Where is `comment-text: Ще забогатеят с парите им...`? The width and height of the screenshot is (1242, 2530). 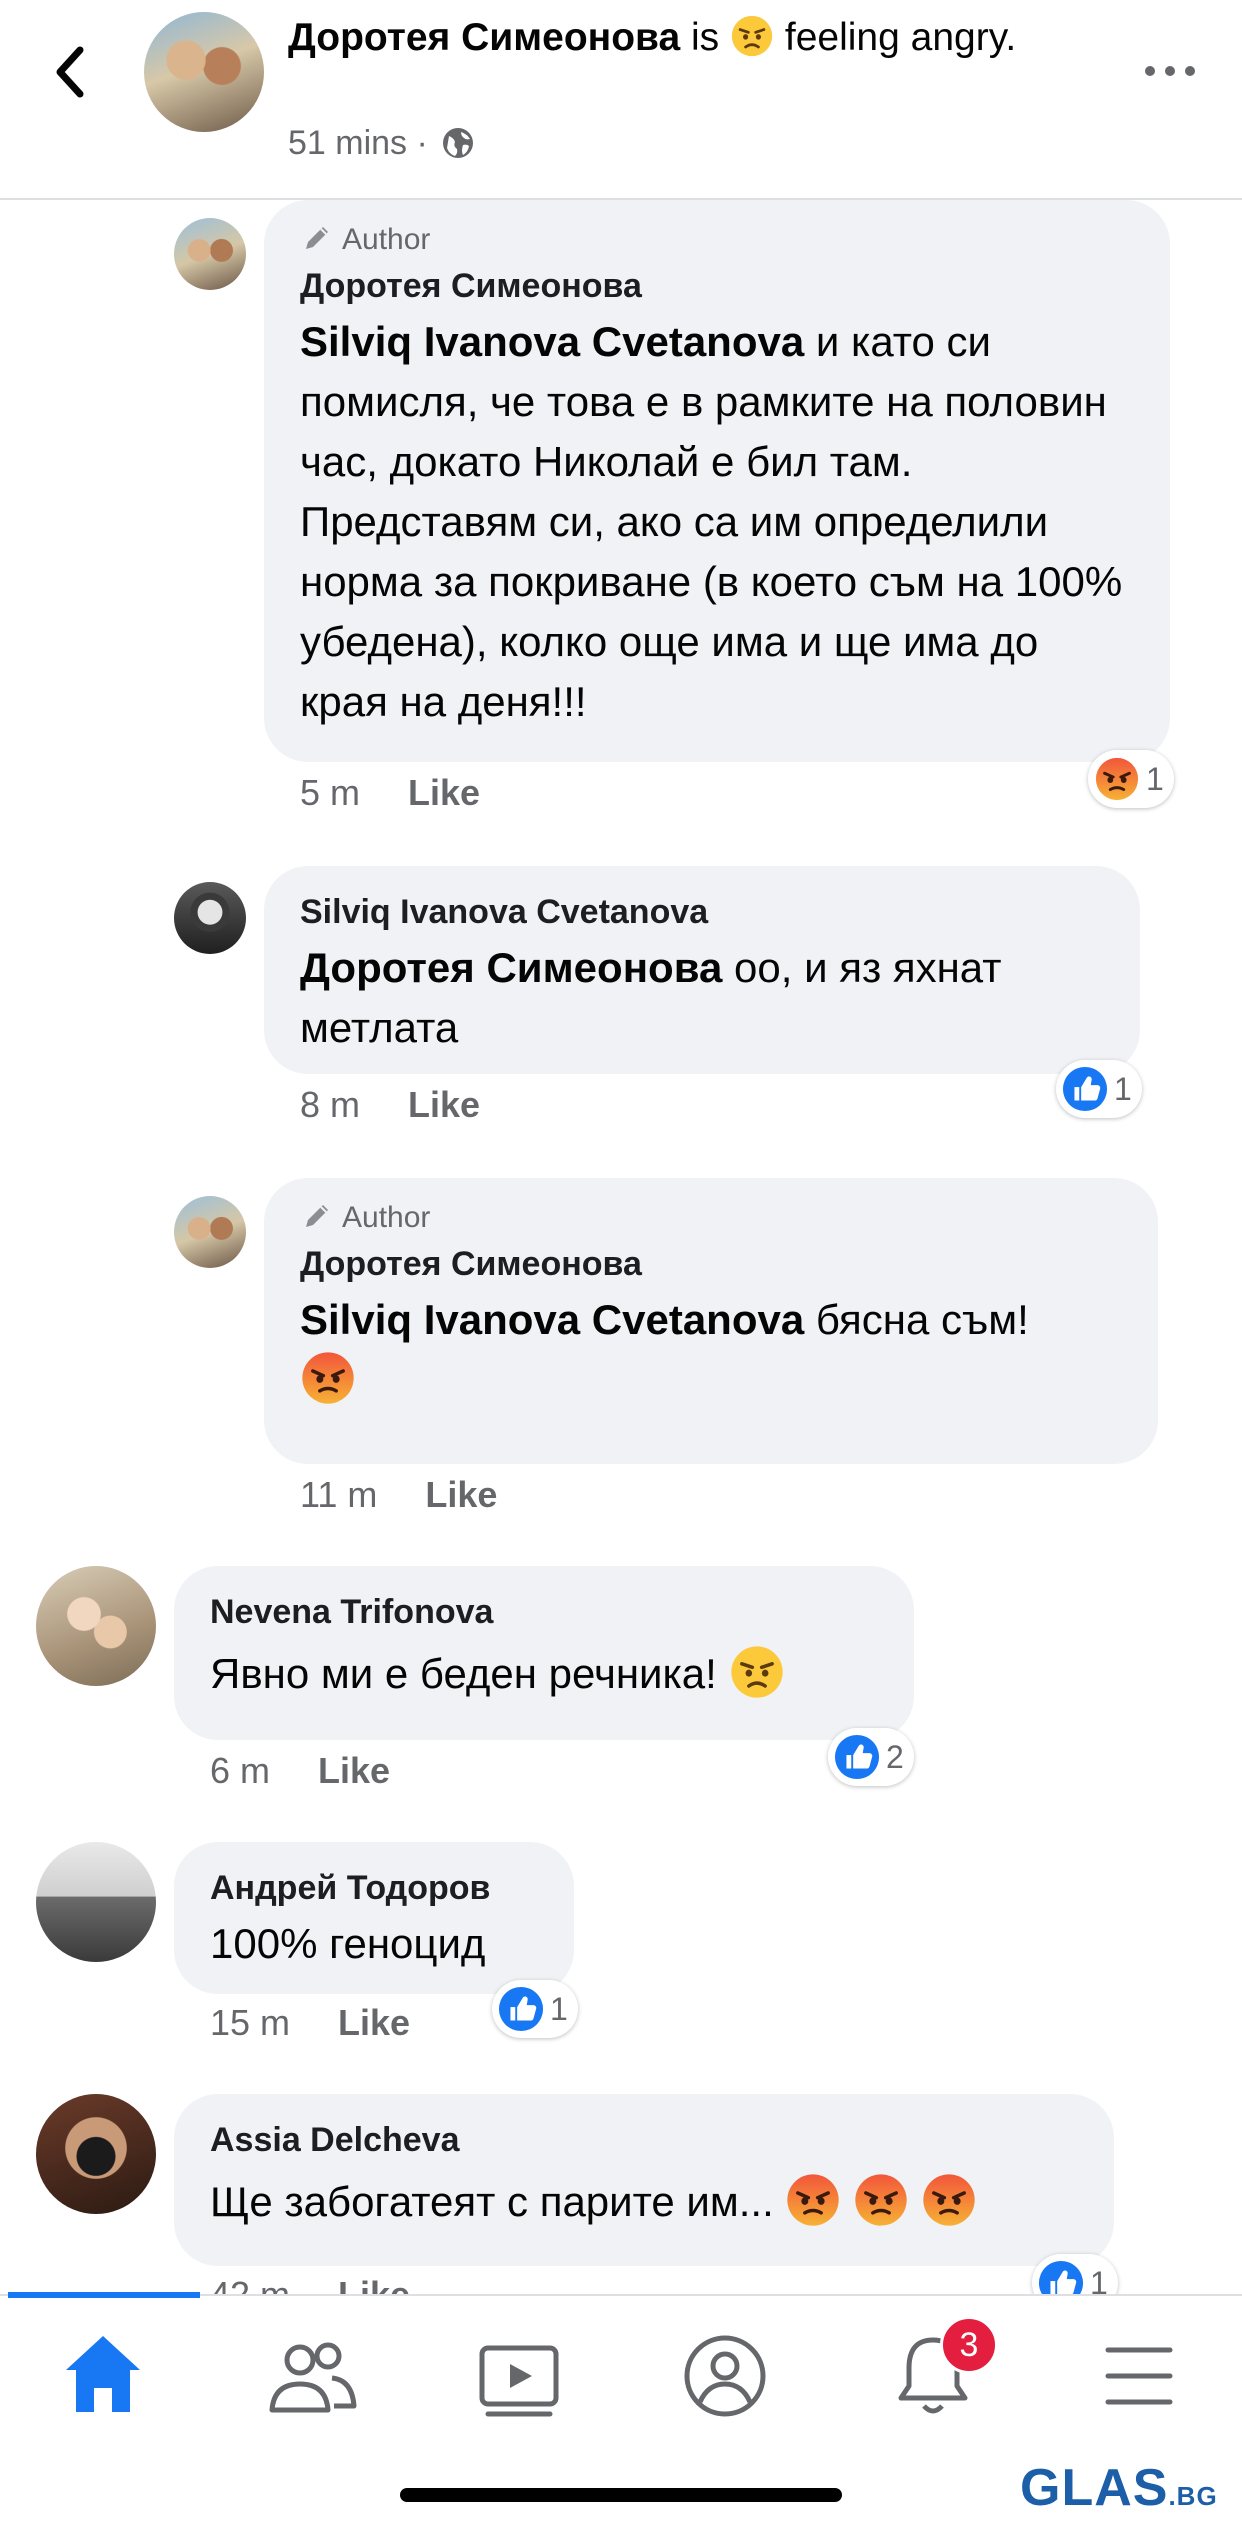 comment-text: Ще забогатеят с парите им... is located at coordinates (645, 2202).